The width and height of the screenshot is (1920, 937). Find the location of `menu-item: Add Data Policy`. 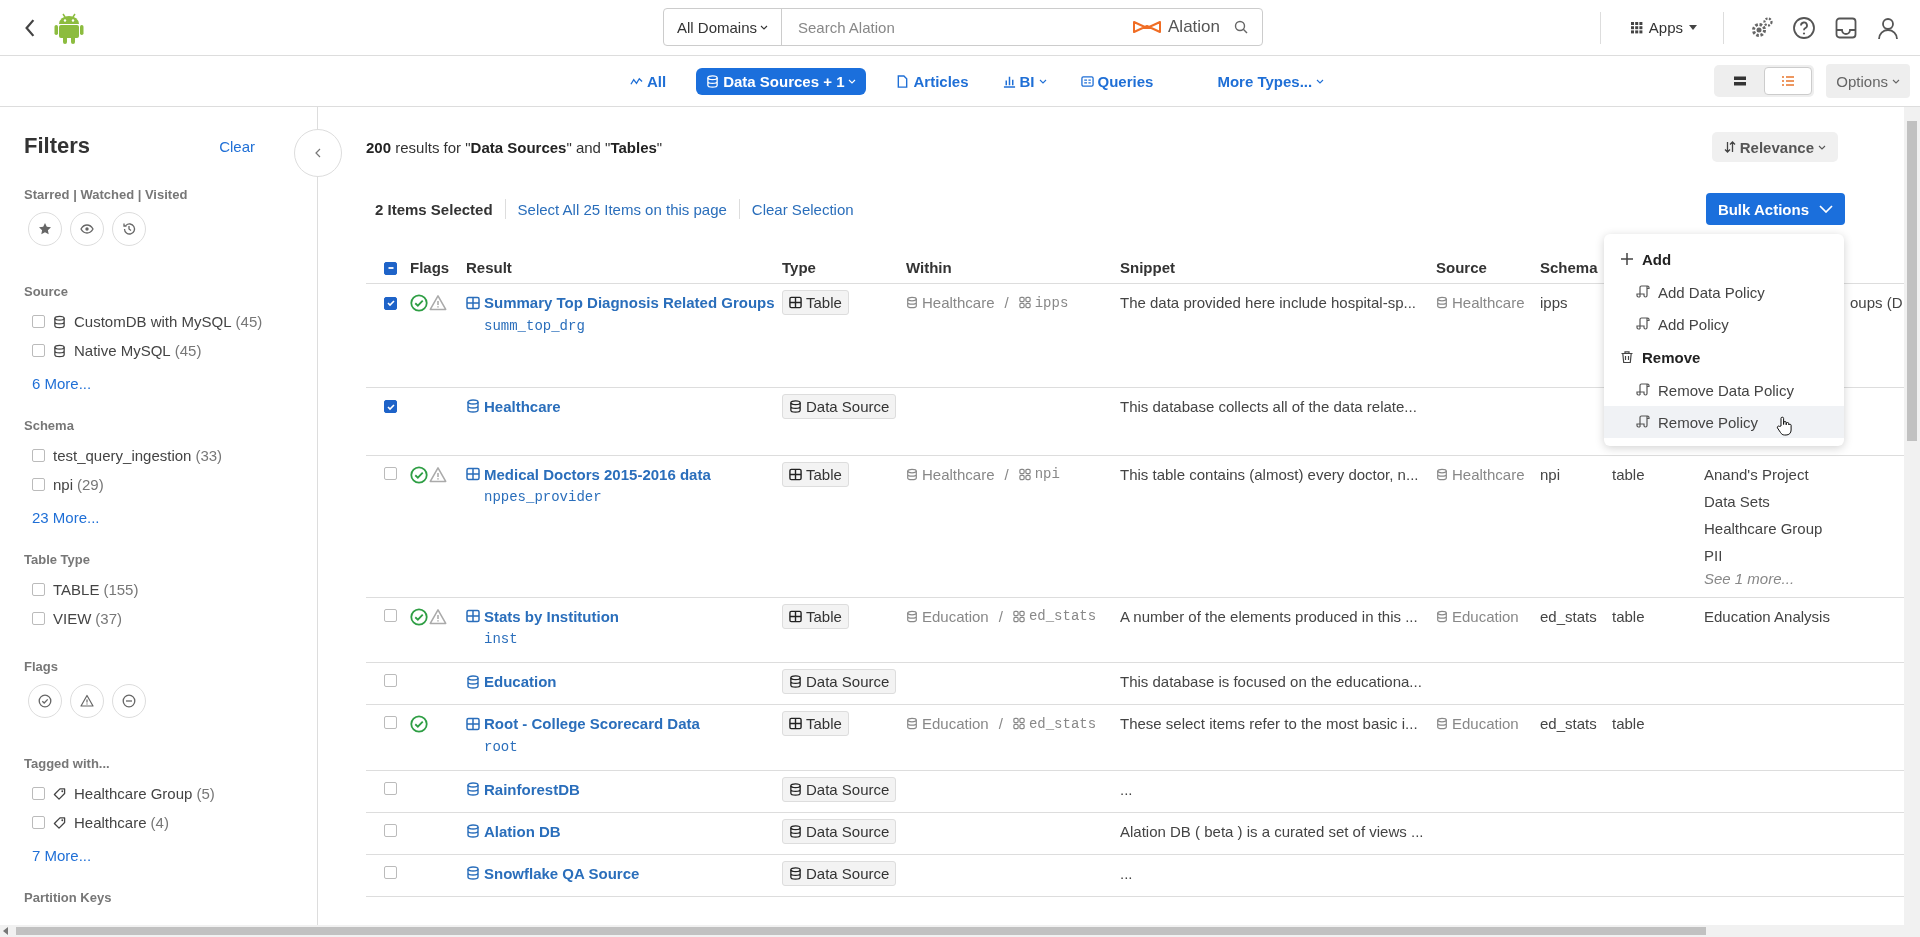

menu-item: Add Data Policy is located at coordinates (1724, 292).